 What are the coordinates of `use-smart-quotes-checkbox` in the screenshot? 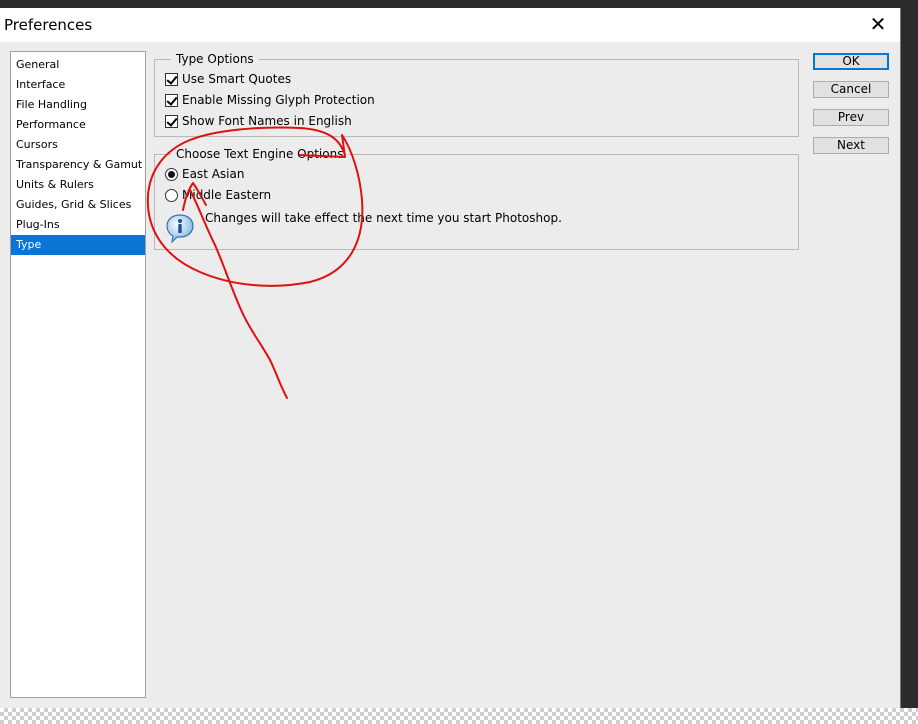 It's located at (171, 79).